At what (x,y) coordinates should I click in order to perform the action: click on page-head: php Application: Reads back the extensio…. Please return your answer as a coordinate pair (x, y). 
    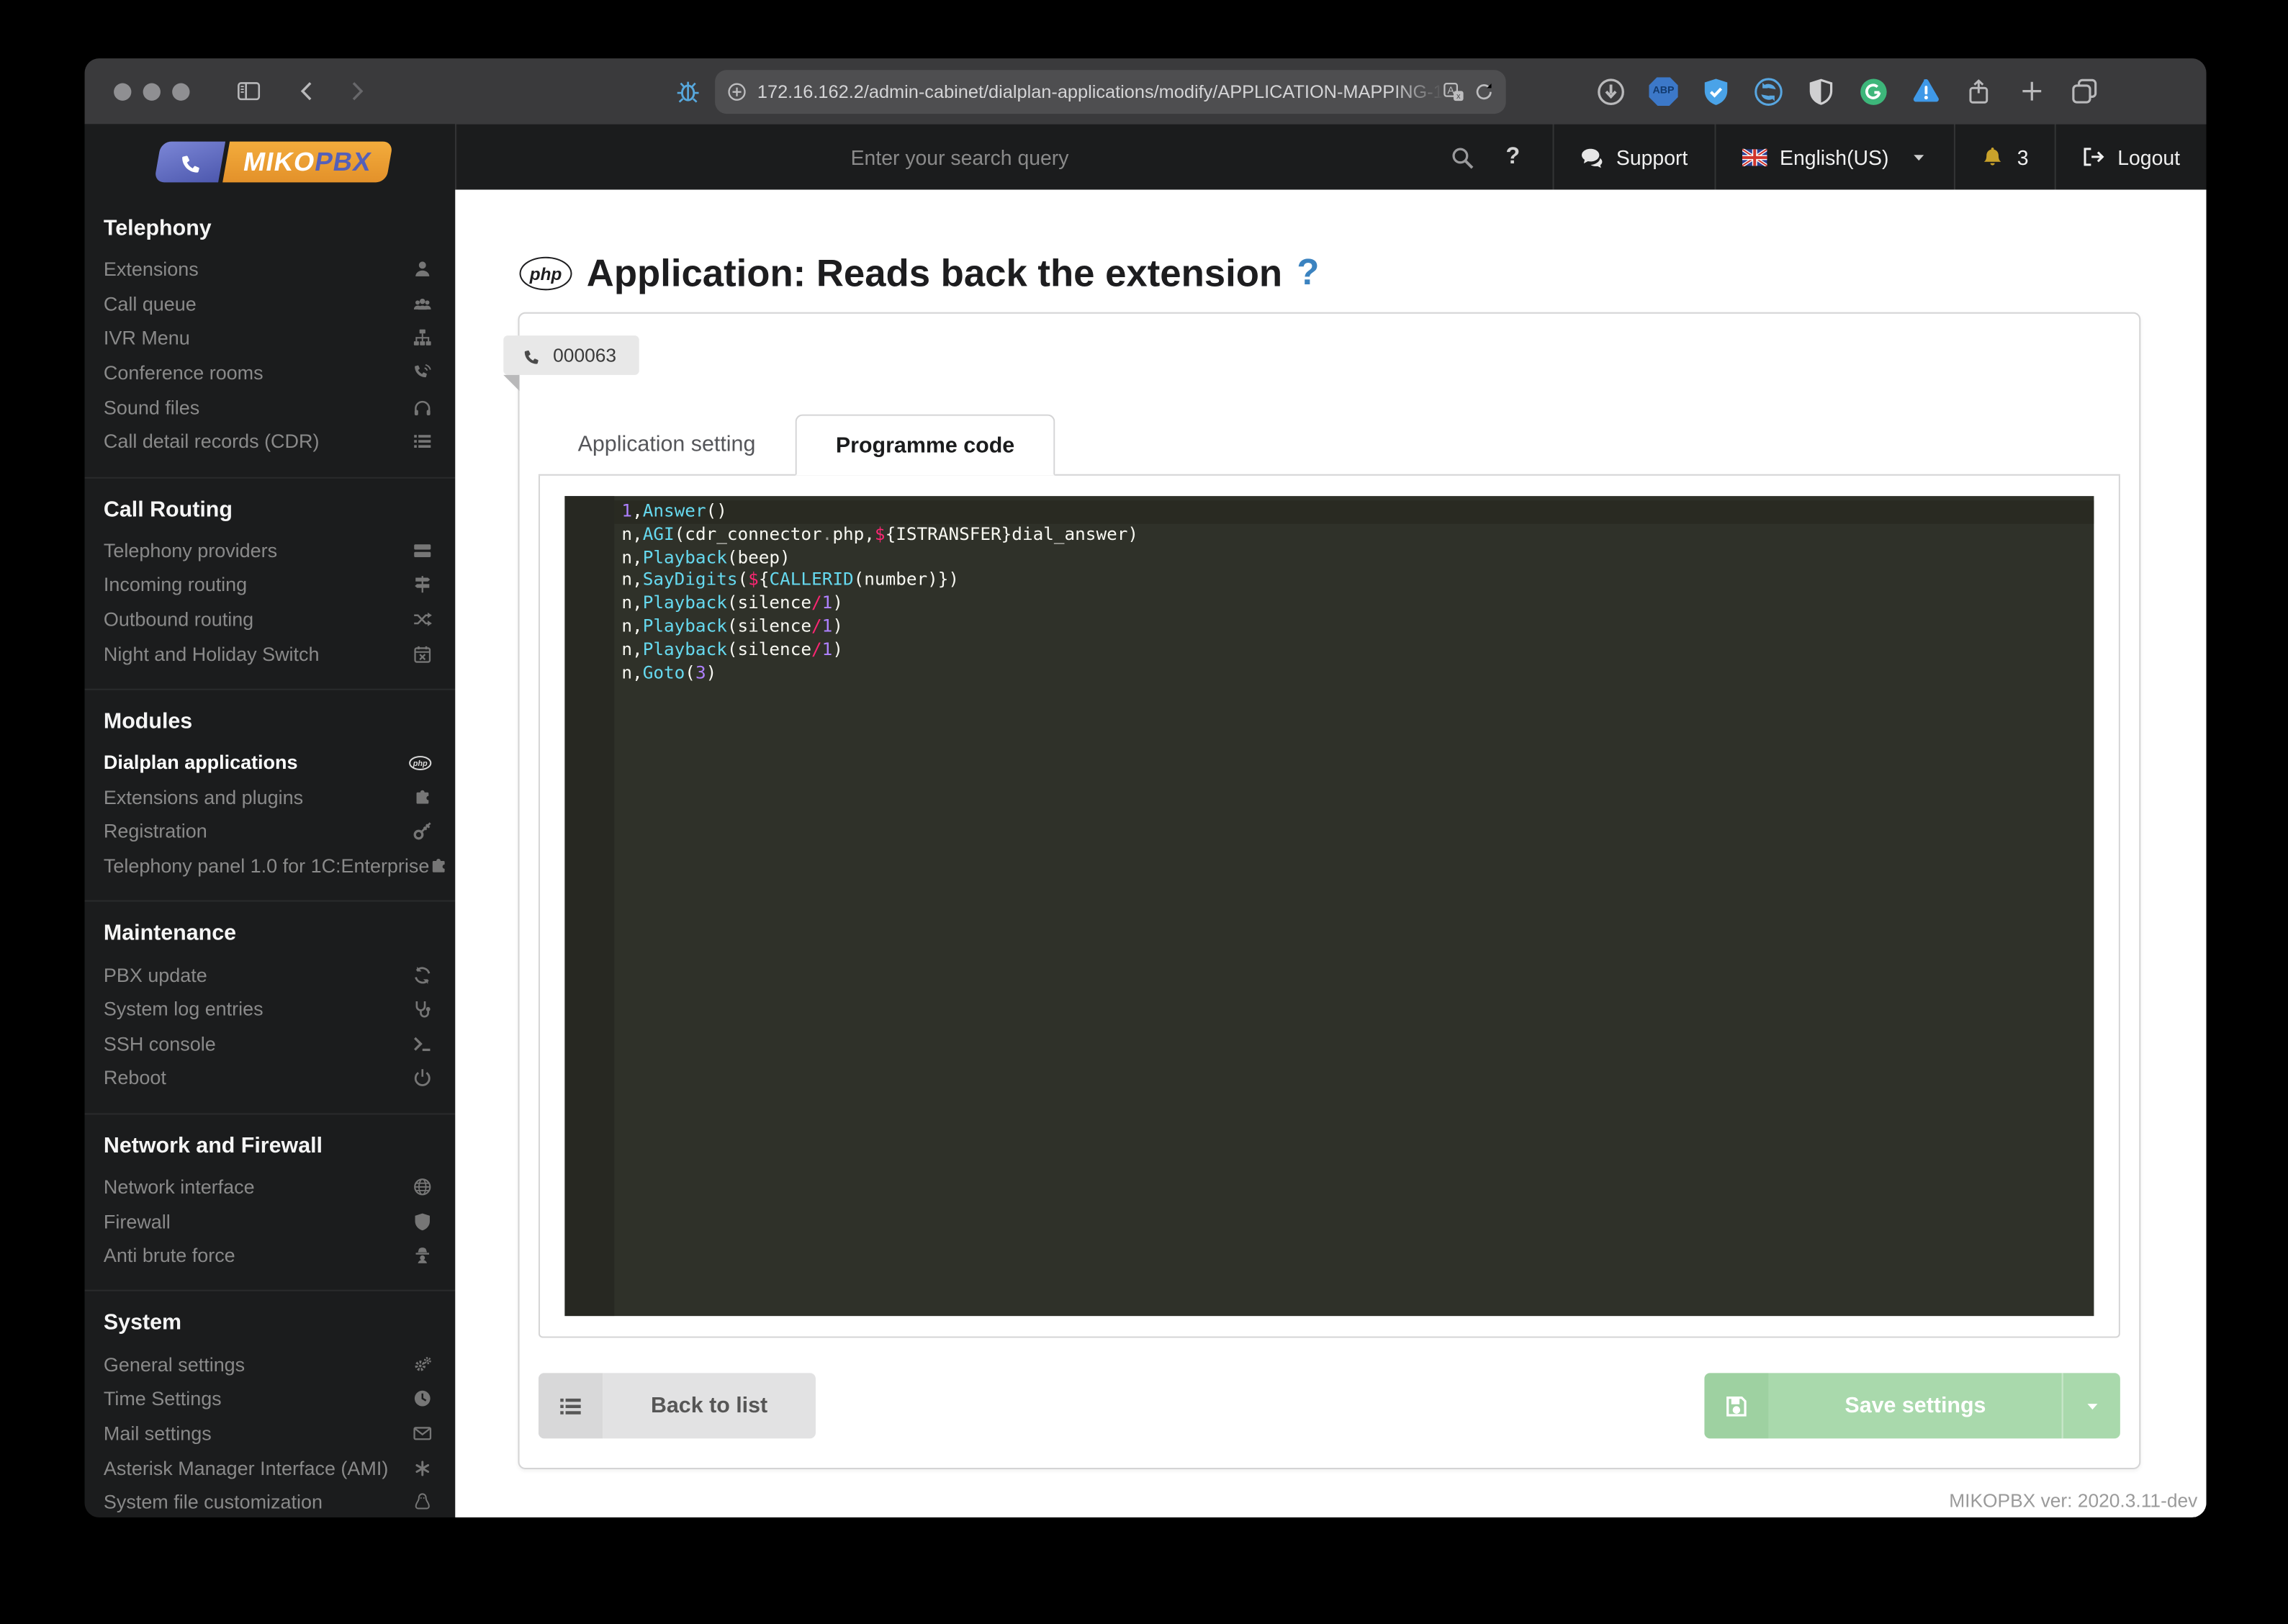
    Looking at the image, I should click on (919, 274).